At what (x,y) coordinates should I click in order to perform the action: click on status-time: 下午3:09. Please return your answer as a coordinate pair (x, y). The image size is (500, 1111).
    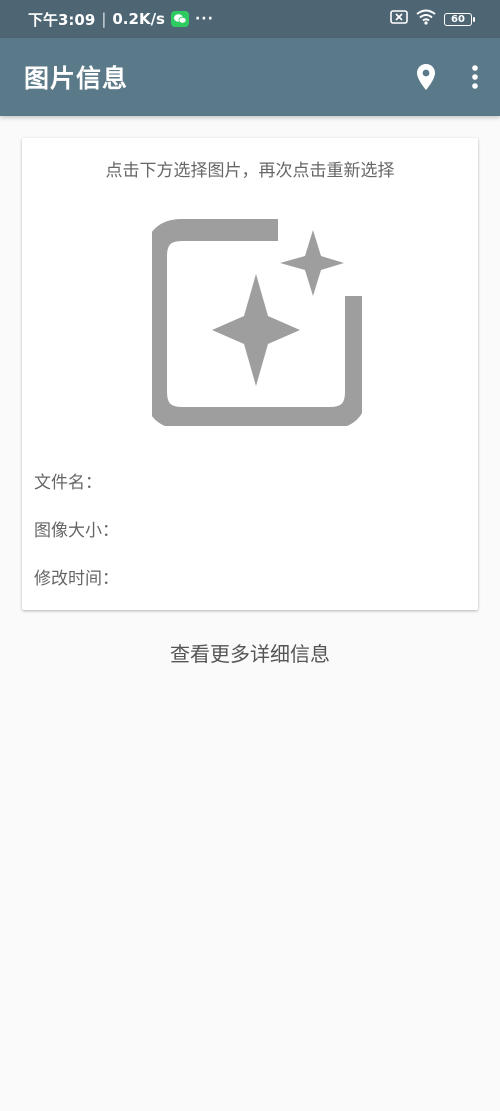
    Looking at the image, I should click on (62, 19).